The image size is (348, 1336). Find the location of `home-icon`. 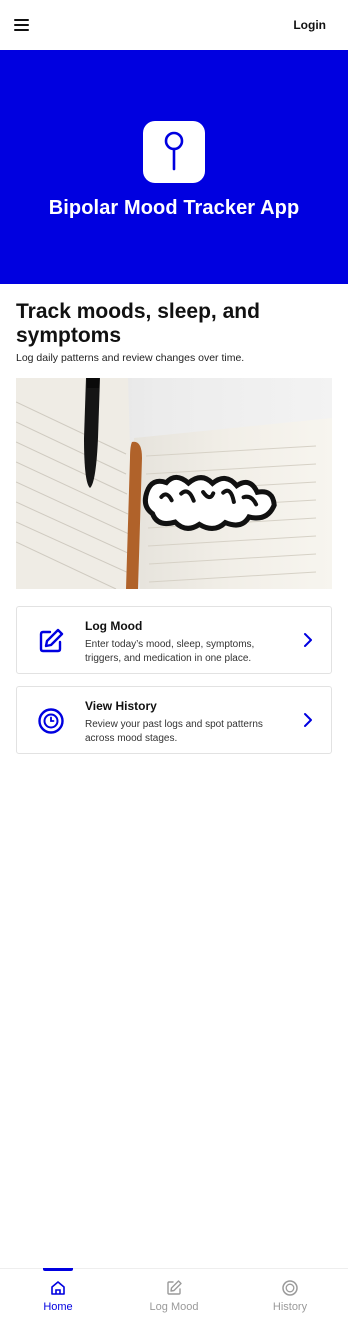

home-icon is located at coordinates (58, 1288).